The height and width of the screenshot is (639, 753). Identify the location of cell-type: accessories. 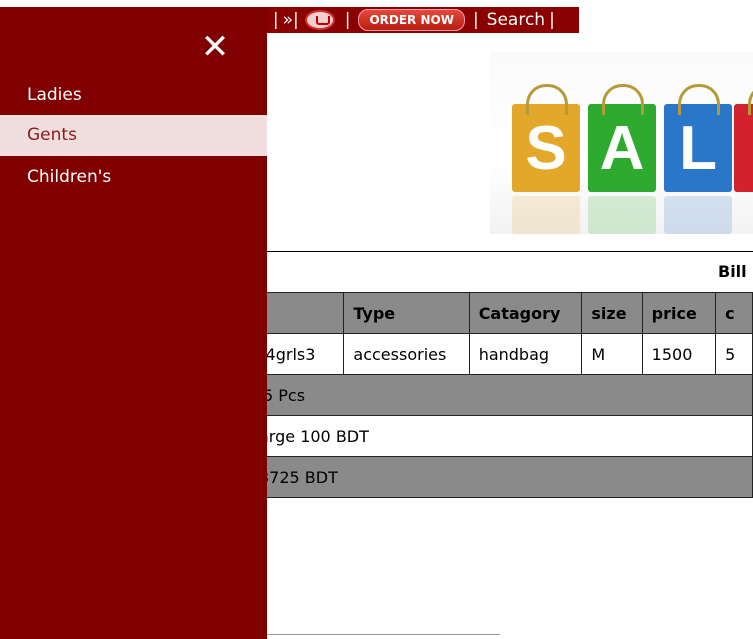
(406, 354).